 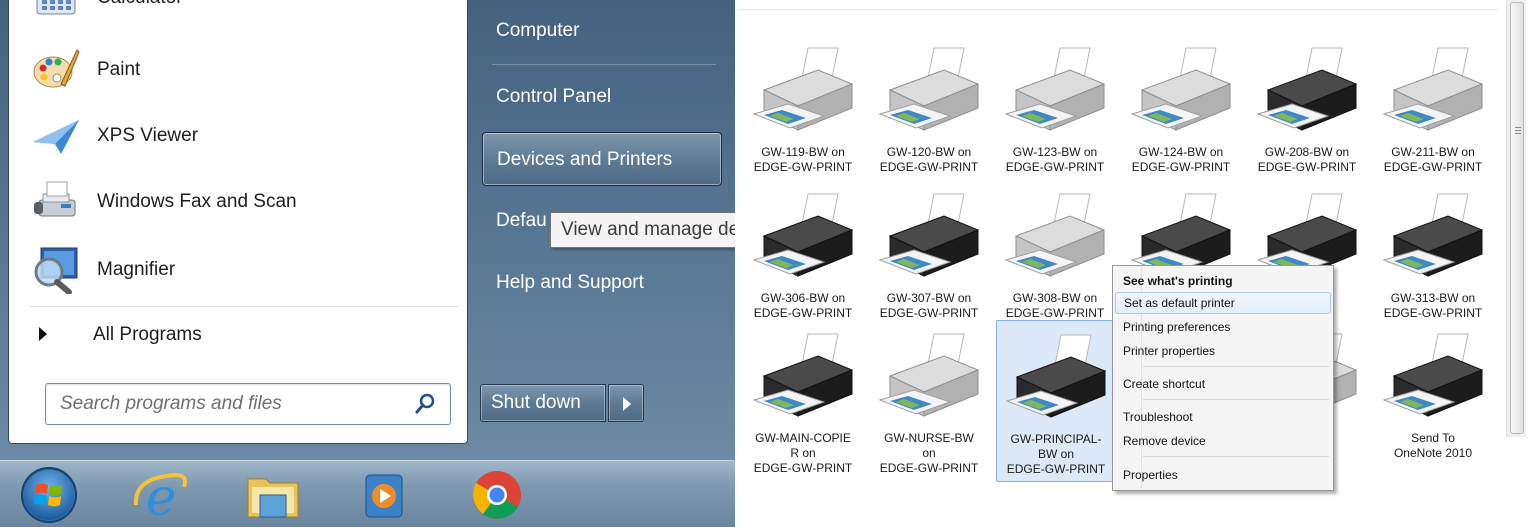 I want to click on menu-divider, so click(x=604, y=64).